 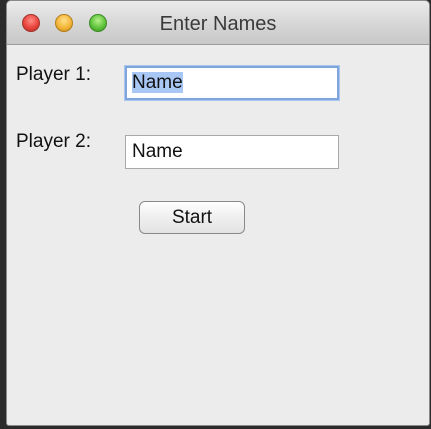 What do you see at coordinates (157, 151) in the screenshot?
I see `player-2-name-value: Name` at bounding box center [157, 151].